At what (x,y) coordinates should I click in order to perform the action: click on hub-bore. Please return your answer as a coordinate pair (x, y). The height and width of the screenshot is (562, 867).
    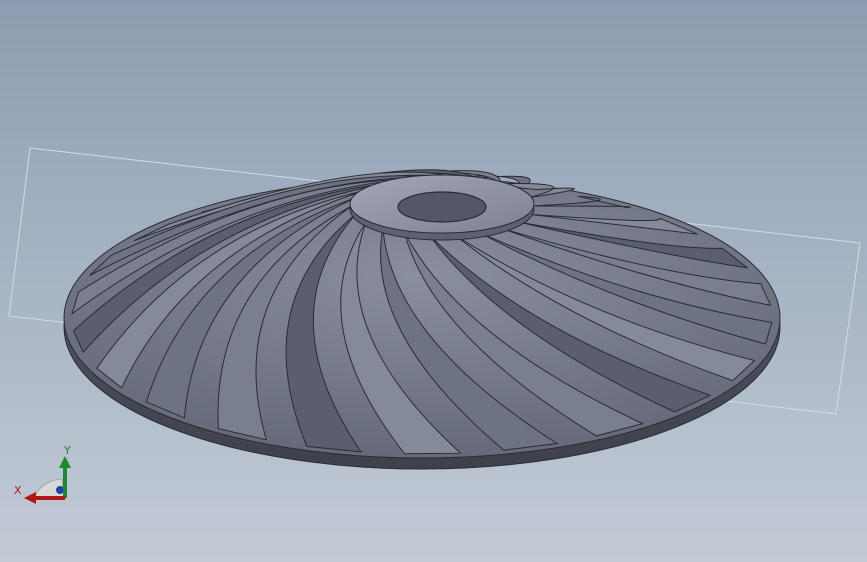
    Looking at the image, I should click on (442, 207).